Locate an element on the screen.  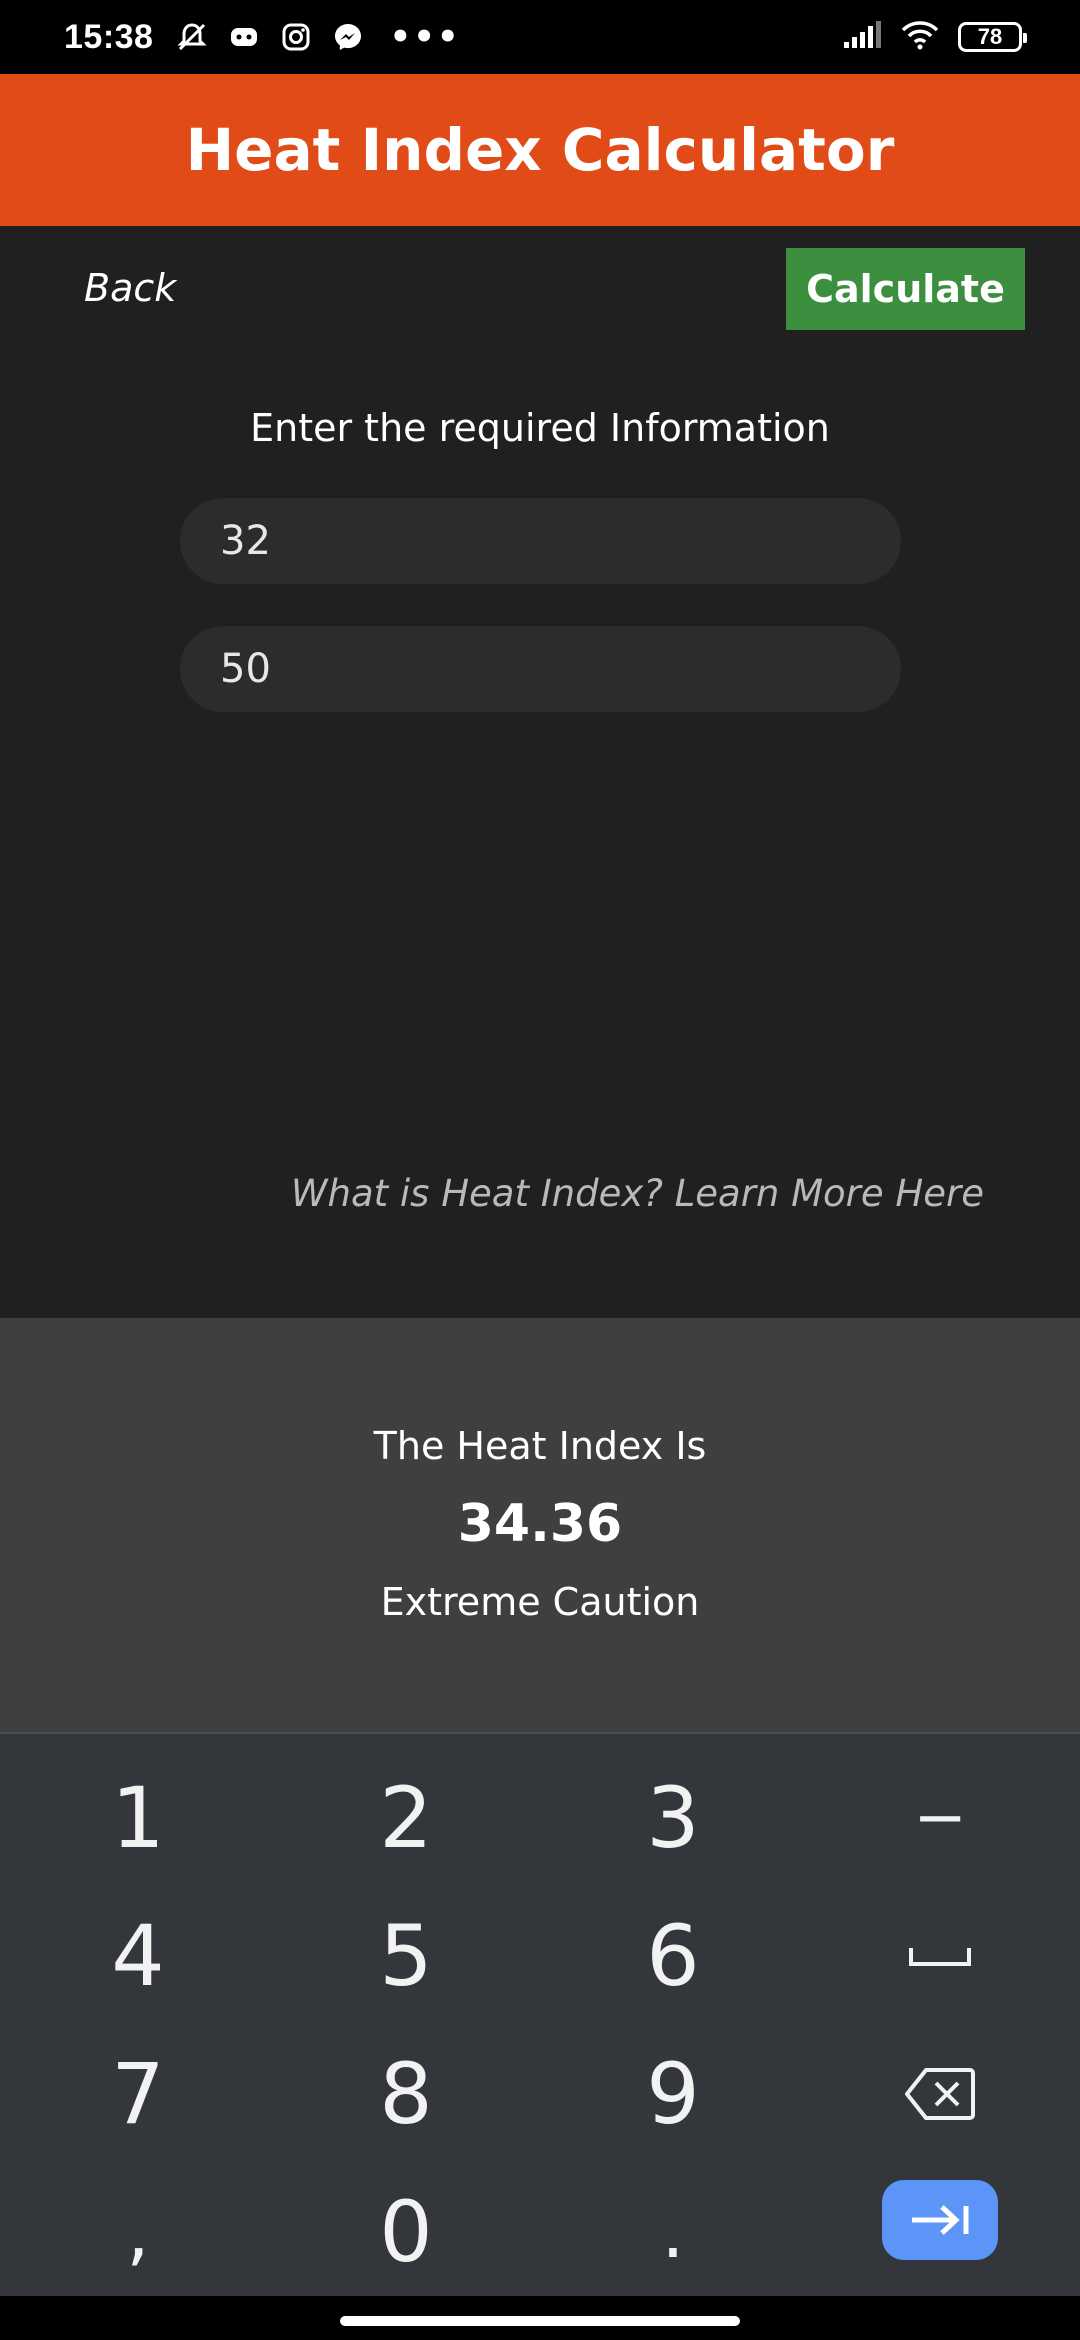
space-icon is located at coordinates (940, 1957).